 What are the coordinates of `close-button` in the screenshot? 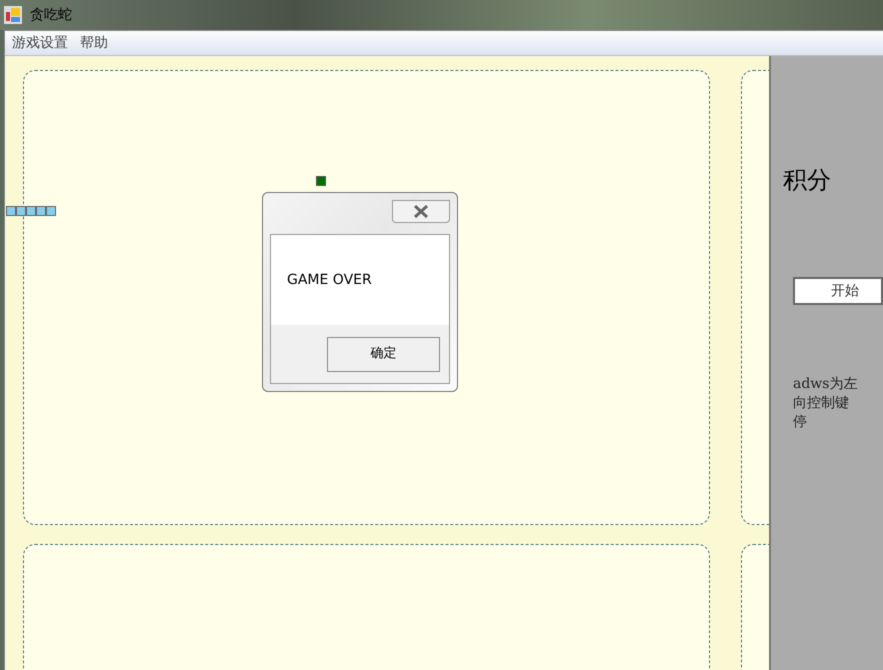 It's located at (421, 211).